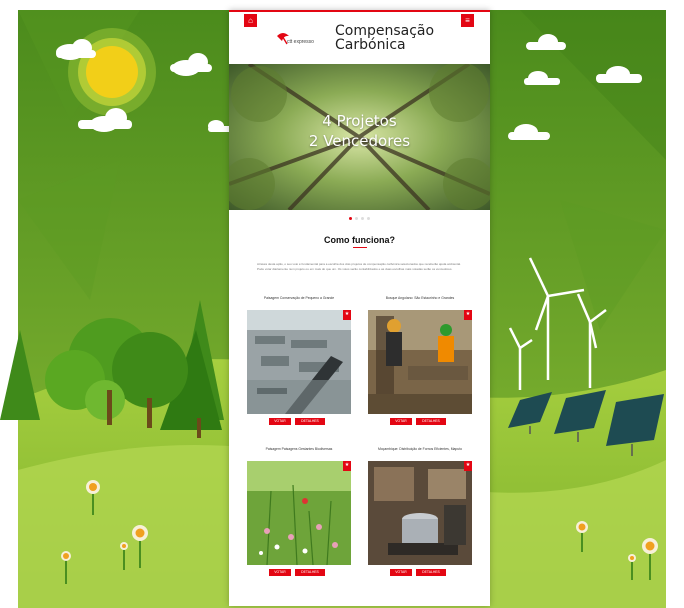 This screenshot has height=608, width=684. Describe the element at coordinates (300, 42) in the screenshot. I see `logo-text: ctt expresso` at that location.